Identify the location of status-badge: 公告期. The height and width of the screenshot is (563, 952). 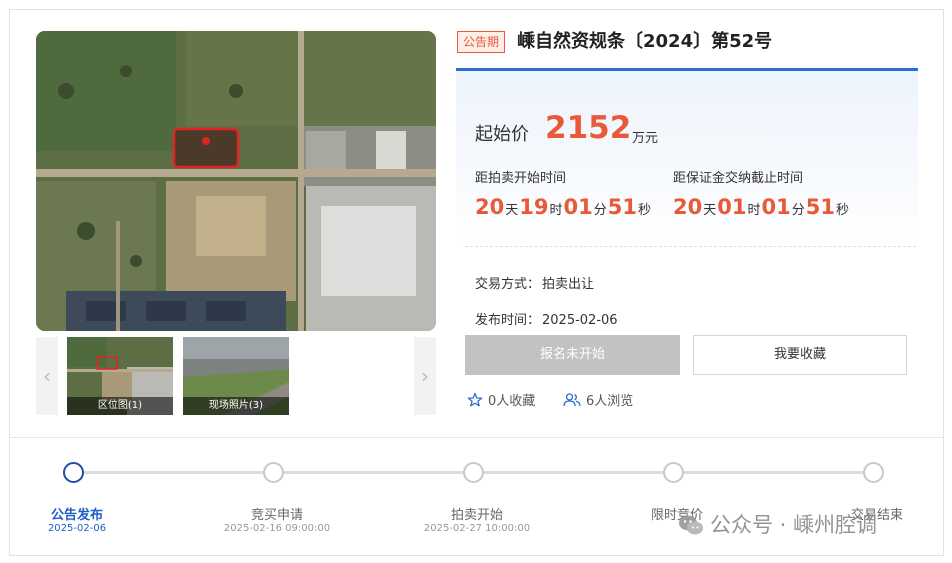
(481, 42).